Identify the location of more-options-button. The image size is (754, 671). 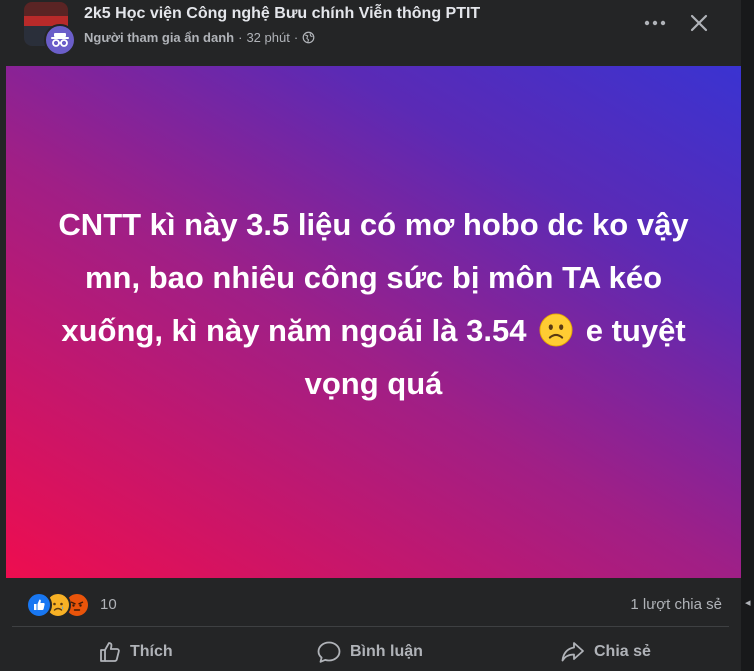
(655, 23).